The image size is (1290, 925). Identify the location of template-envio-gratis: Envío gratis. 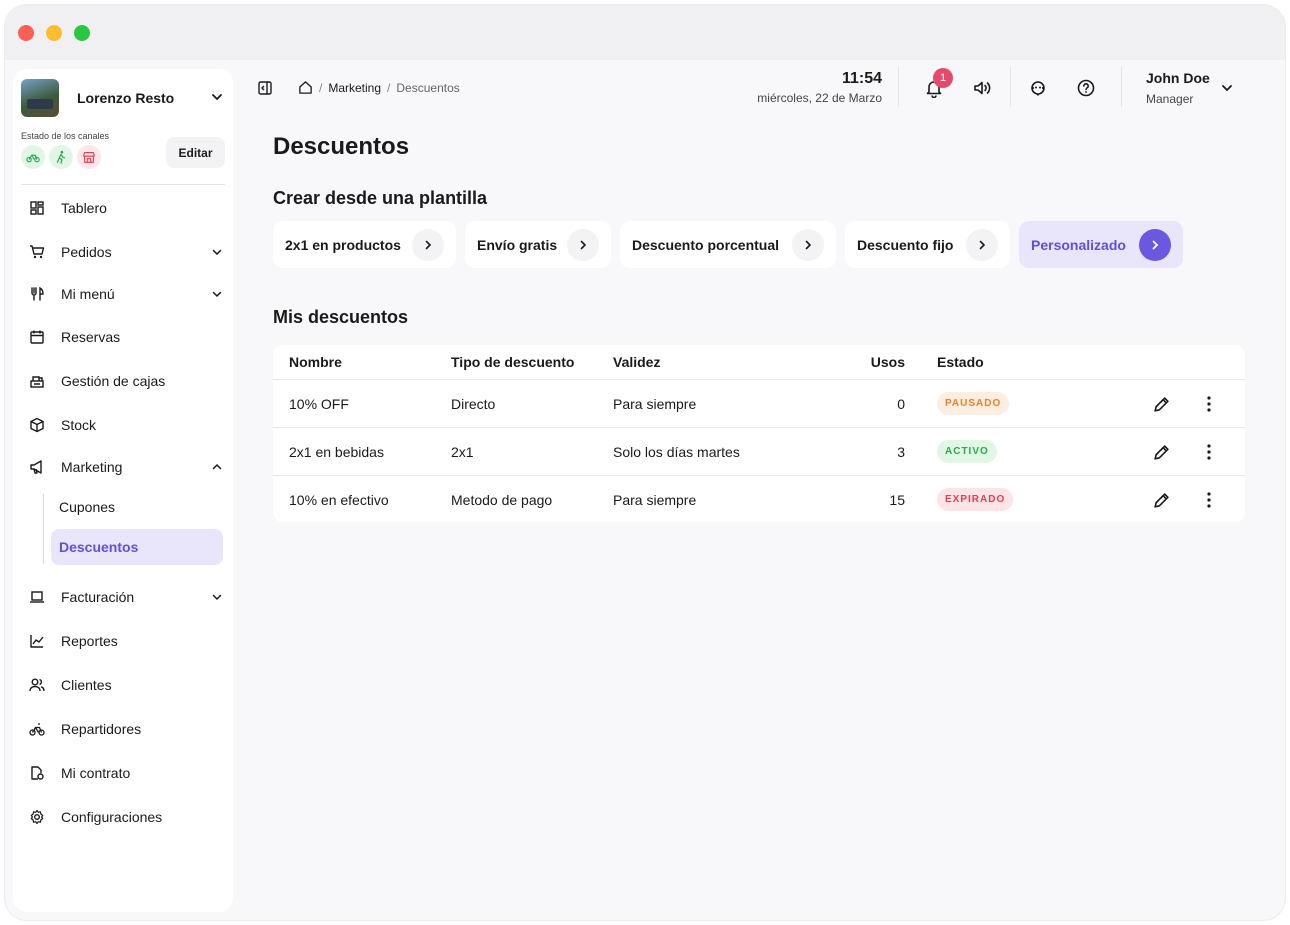
(538, 244).